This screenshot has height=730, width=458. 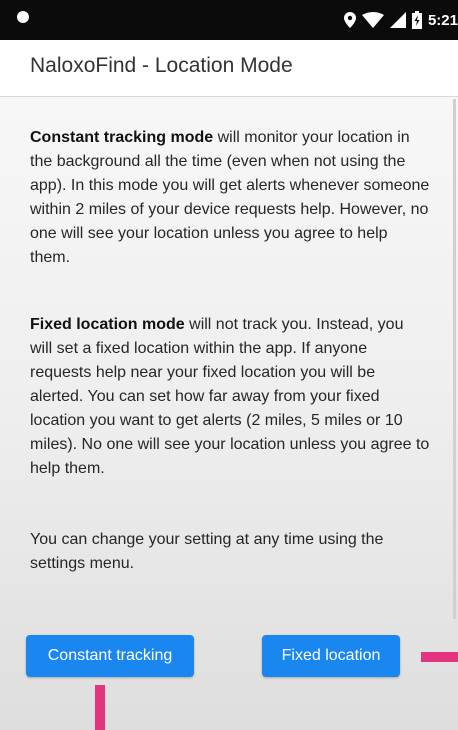 I want to click on annotation-marker-vertical, so click(x=100, y=707).